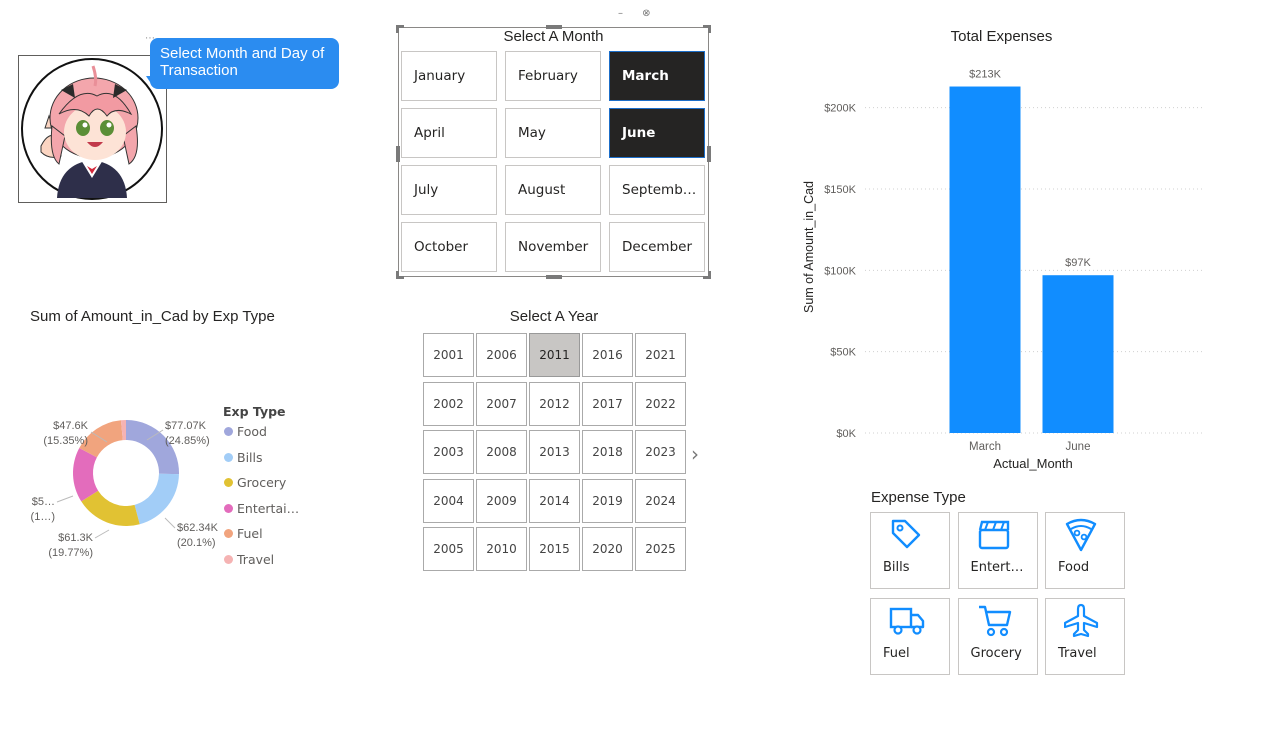 The image size is (1287, 735). I want to click on visual-header-icons: – ⊗, so click(634, 13).